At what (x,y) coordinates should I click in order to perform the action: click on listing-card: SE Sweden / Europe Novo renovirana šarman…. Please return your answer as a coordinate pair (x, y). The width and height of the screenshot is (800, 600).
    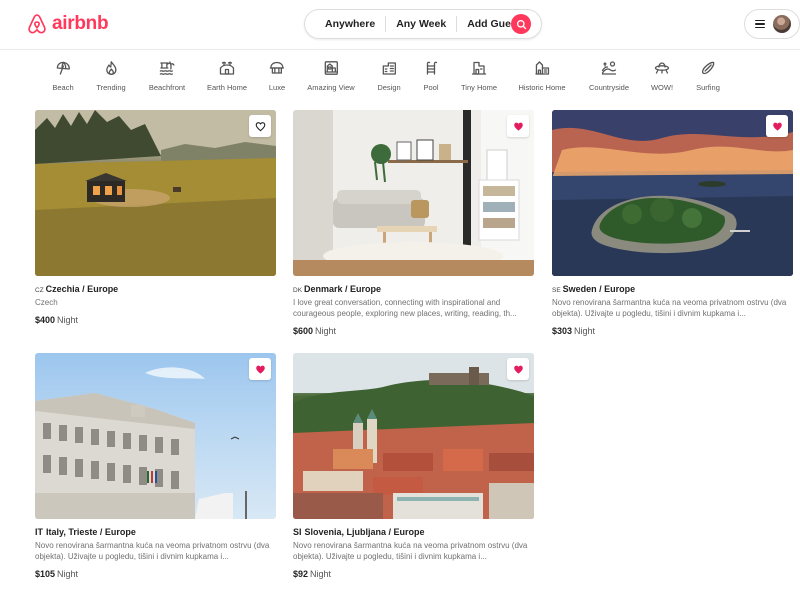
    Looking at the image, I should click on (672, 223).